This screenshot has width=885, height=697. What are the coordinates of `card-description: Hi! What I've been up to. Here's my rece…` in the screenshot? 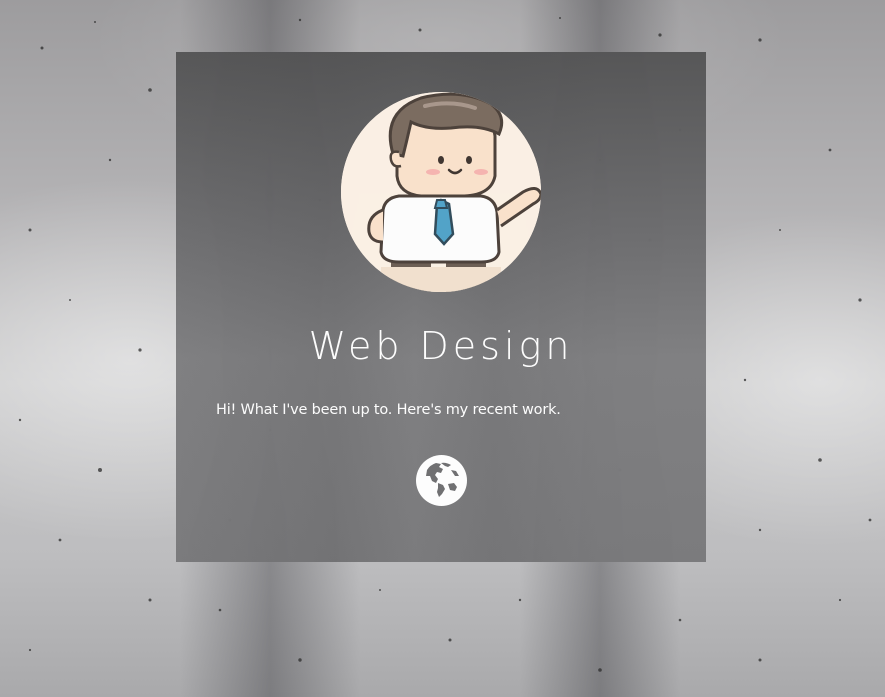 It's located at (388, 410).